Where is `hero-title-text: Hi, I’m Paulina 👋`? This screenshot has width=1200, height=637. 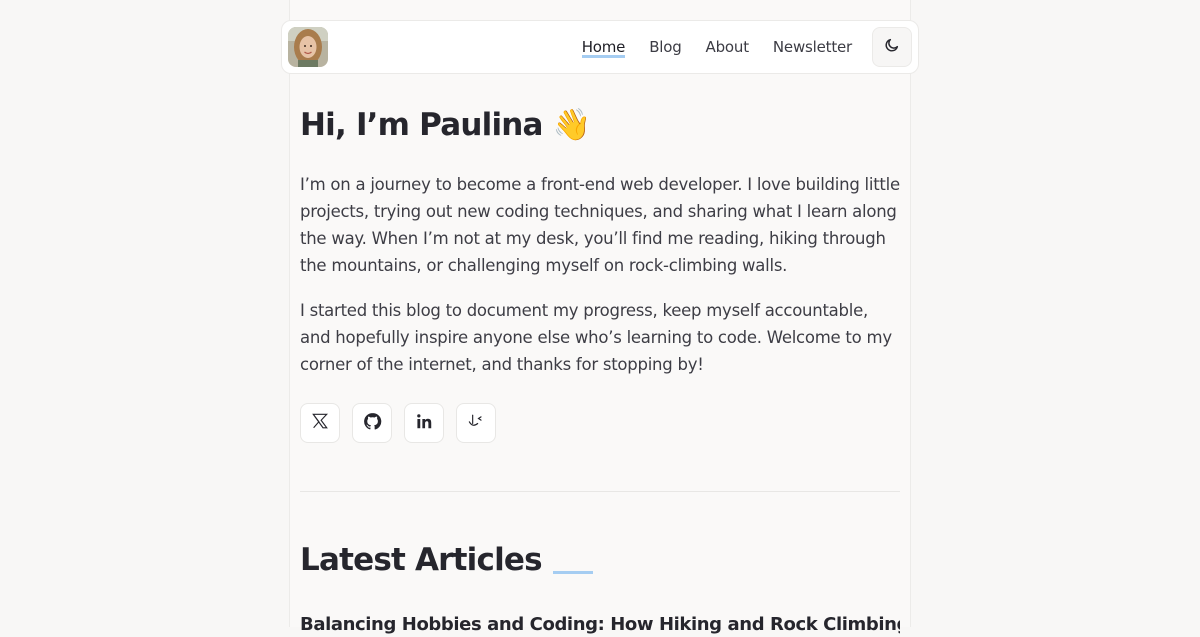 hero-title-text: Hi, I’m Paulina 👋 is located at coordinates (445, 126).